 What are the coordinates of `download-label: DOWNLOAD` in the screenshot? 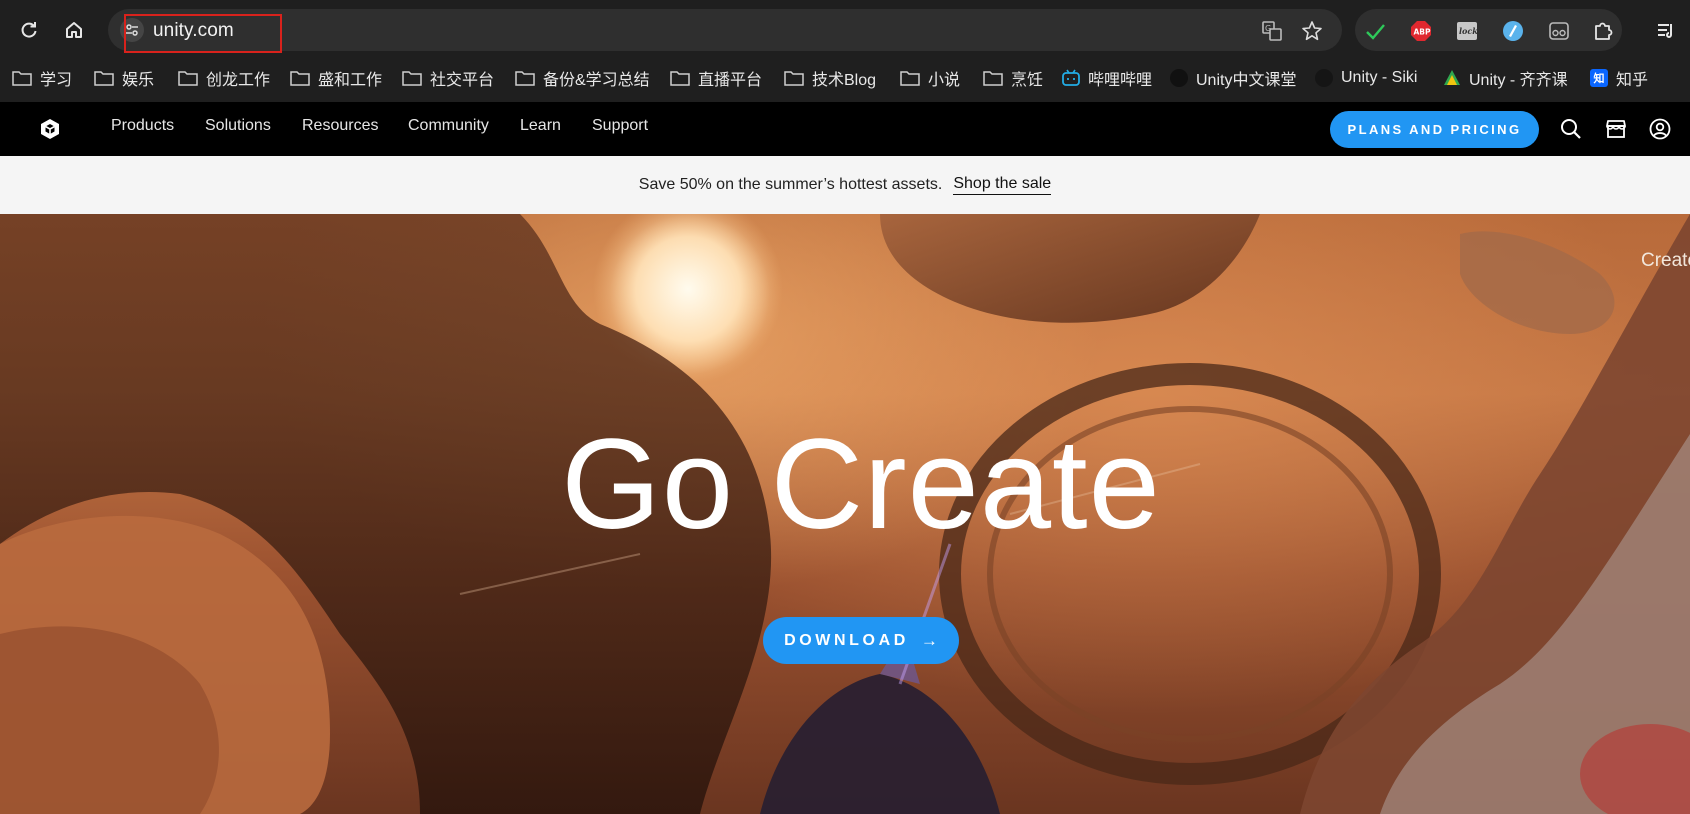 It's located at (846, 640).